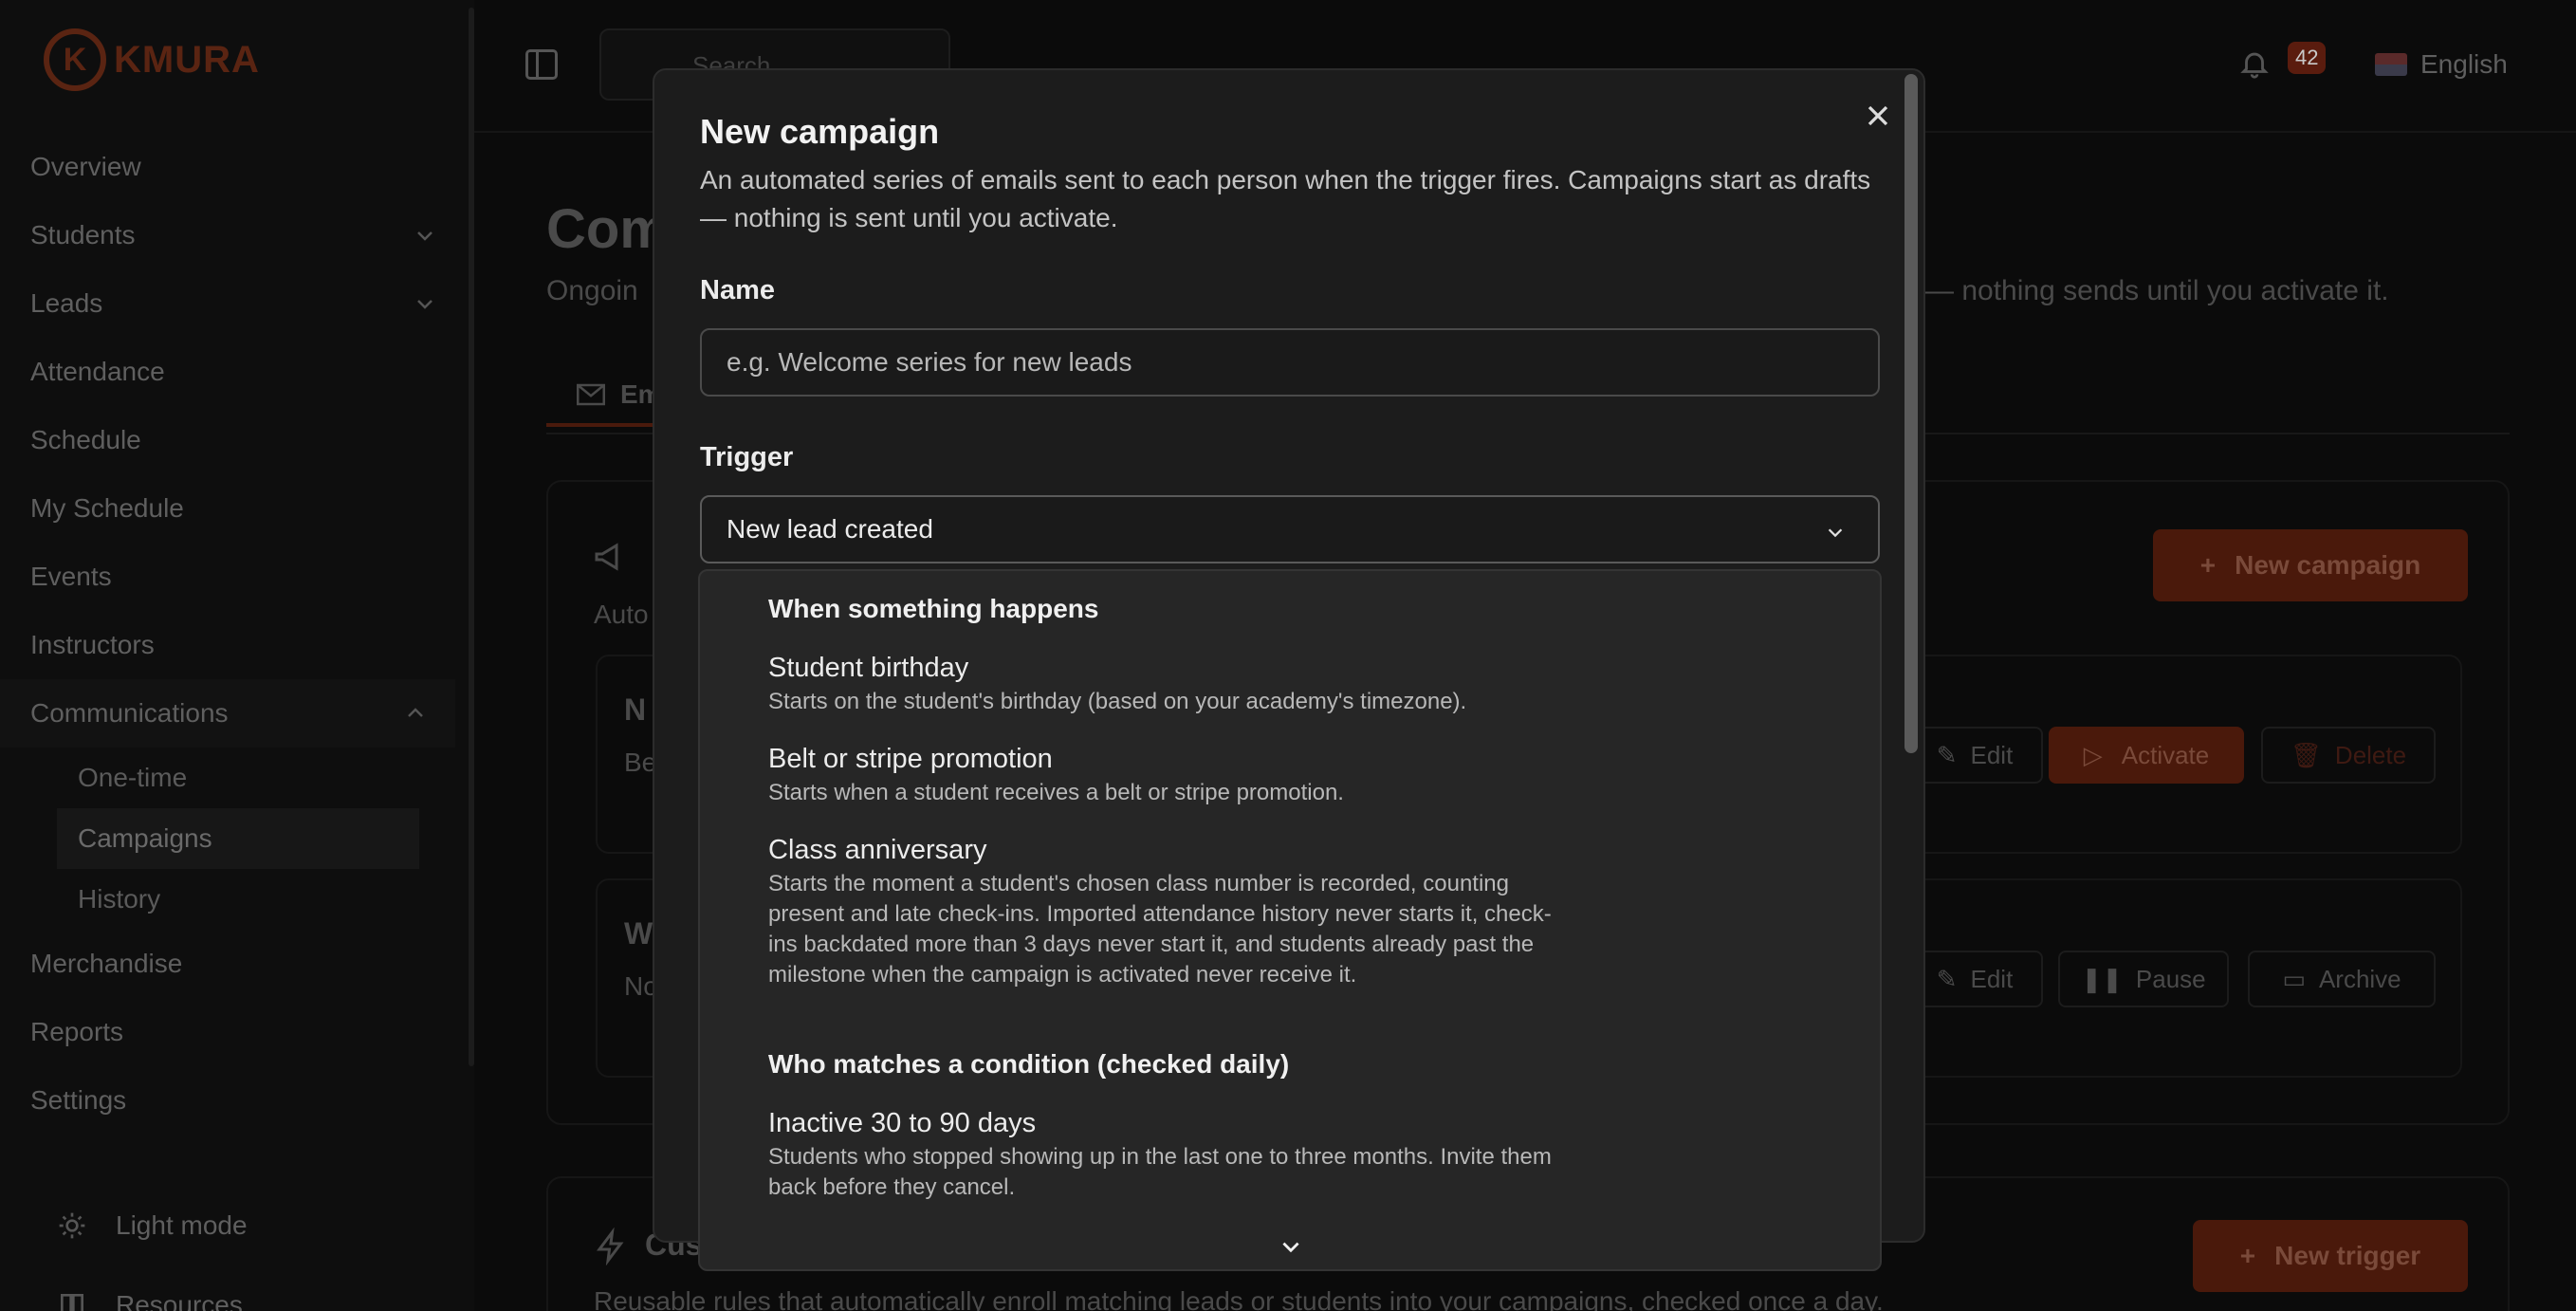 The height and width of the screenshot is (1311, 2576). Describe the element at coordinates (2165, 754) in the screenshot. I see `activate-label: Activate` at that location.